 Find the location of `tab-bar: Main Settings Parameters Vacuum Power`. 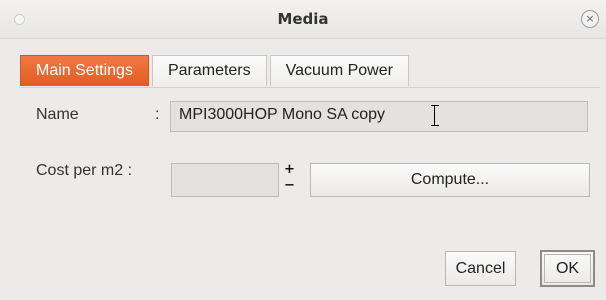

tab-bar: Main Settings Parameters Vacuum Power is located at coordinates (216, 71).